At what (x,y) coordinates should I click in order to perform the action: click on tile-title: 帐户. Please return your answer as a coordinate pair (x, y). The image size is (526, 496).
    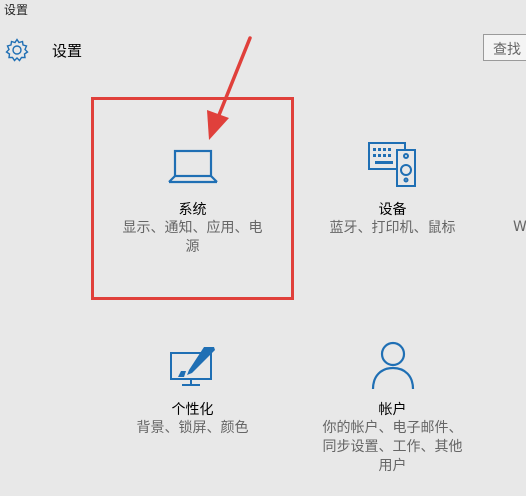
    Looking at the image, I should click on (392, 410).